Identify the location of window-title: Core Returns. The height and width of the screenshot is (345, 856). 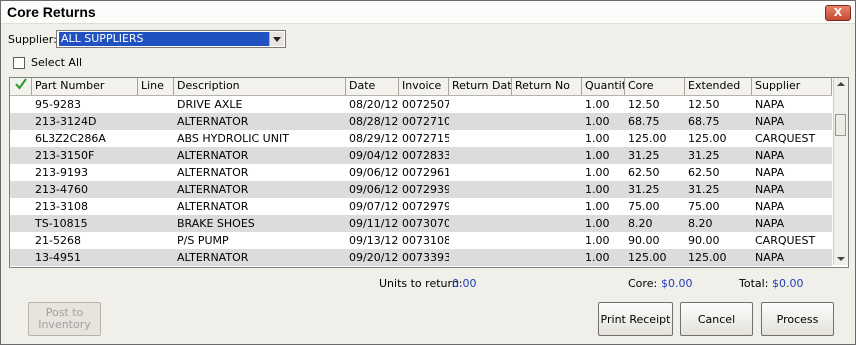
(51, 12).